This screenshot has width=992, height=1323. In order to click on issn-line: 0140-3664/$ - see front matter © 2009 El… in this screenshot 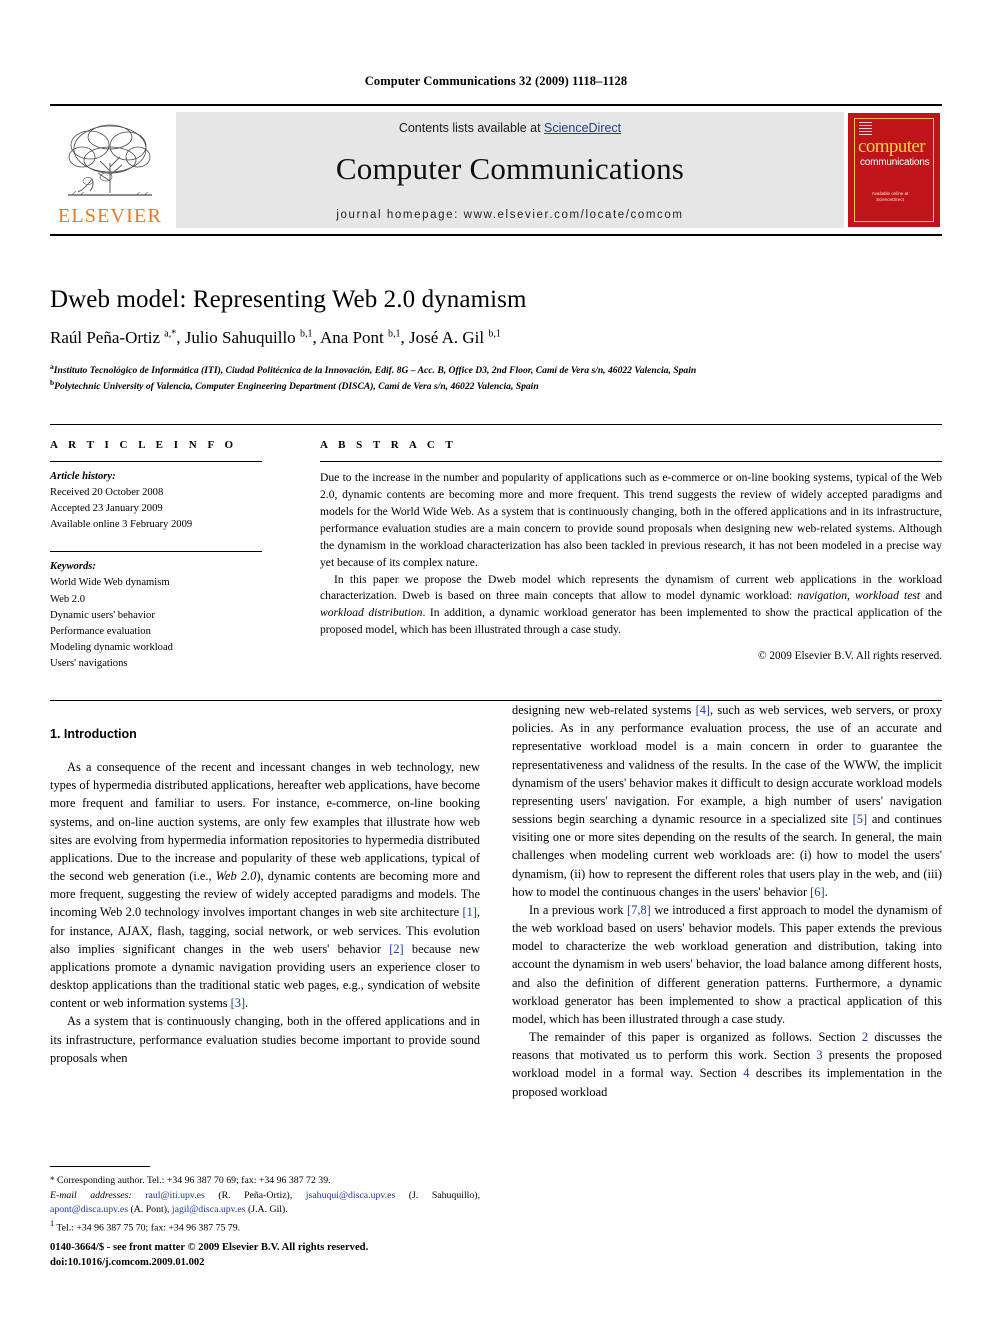, I will do `click(209, 1247)`.